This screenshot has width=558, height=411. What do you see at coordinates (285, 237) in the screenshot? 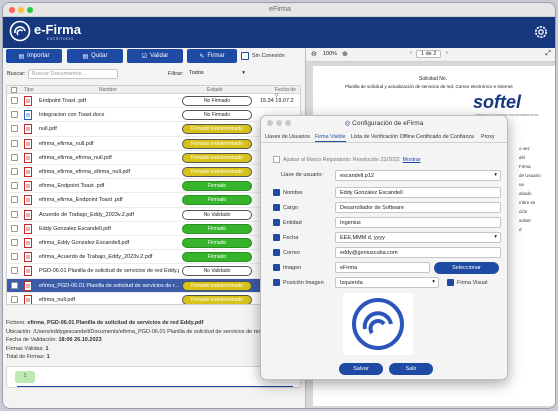
I see `date-row-label: Fecha` at bounding box center [285, 237].